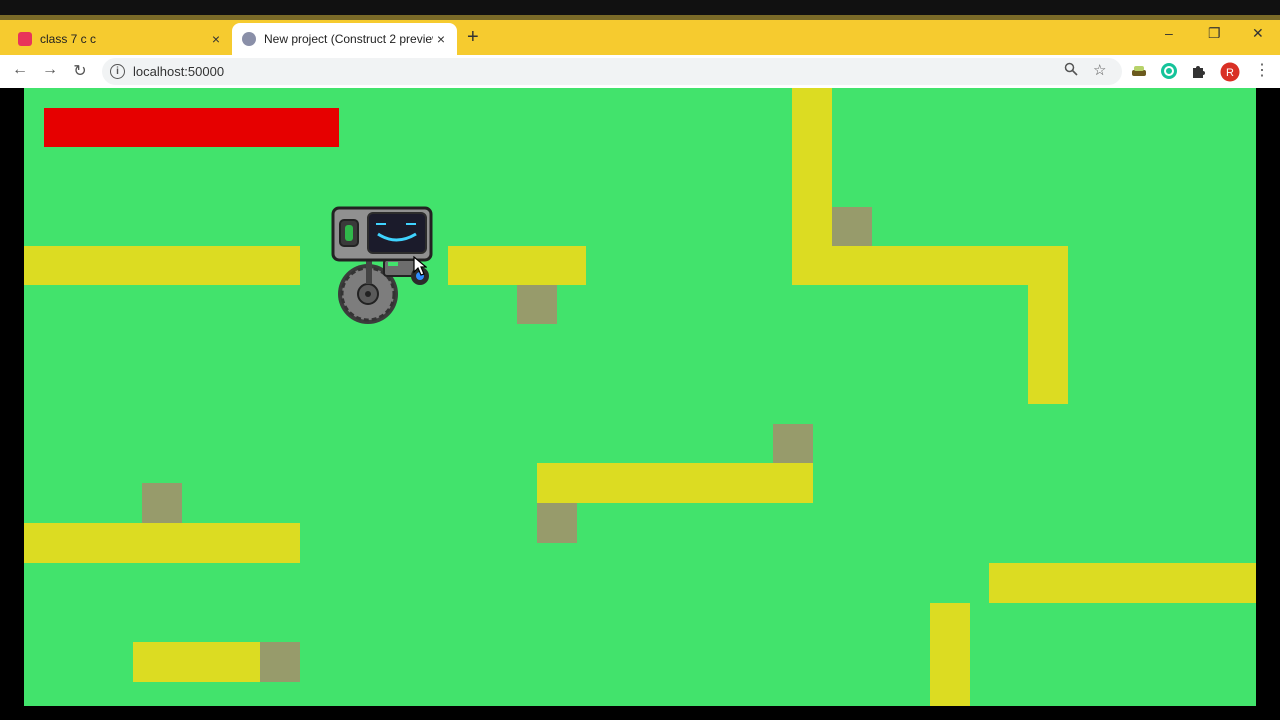 The height and width of the screenshot is (720, 1280). What do you see at coordinates (25, 39) in the screenshot?
I see `classroom-favicon-icon` at bounding box center [25, 39].